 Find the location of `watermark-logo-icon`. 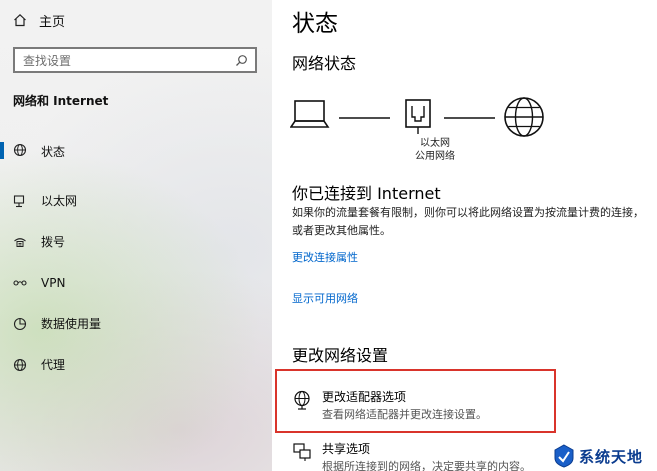

watermark-logo-icon is located at coordinates (564, 456).